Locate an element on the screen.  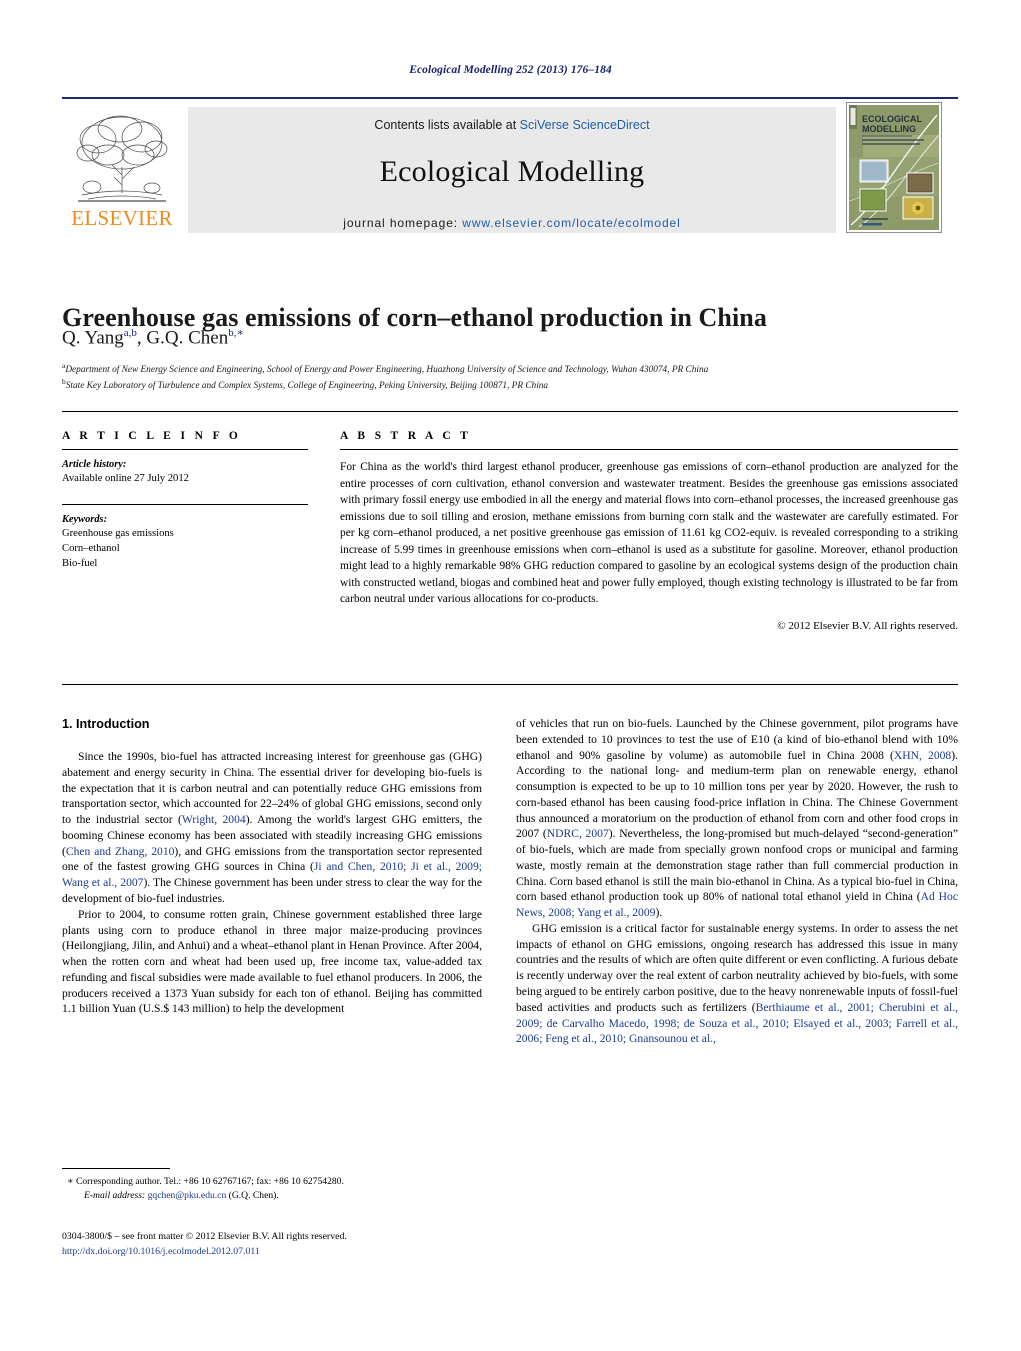
footnote-divider is located at coordinates (116, 1168).